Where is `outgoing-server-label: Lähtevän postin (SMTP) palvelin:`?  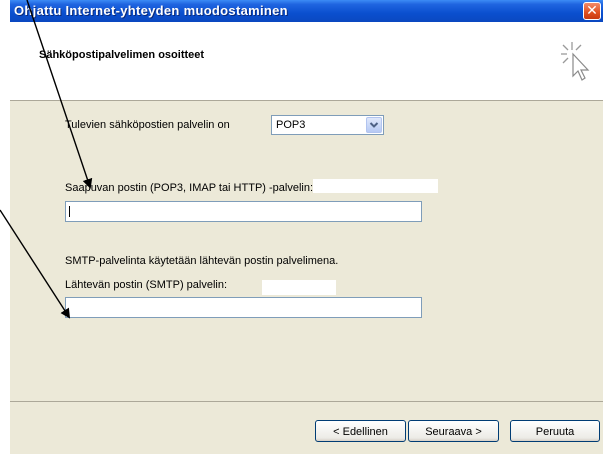
outgoing-server-label: Lähtevän postin (SMTP) palvelin: is located at coordinates (146, 285).